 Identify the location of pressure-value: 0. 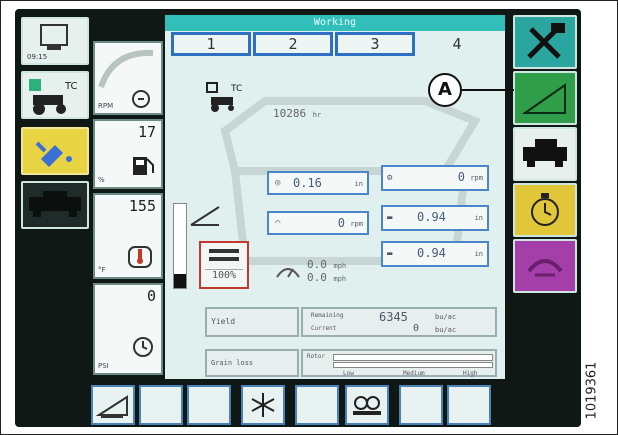
(151, 296).